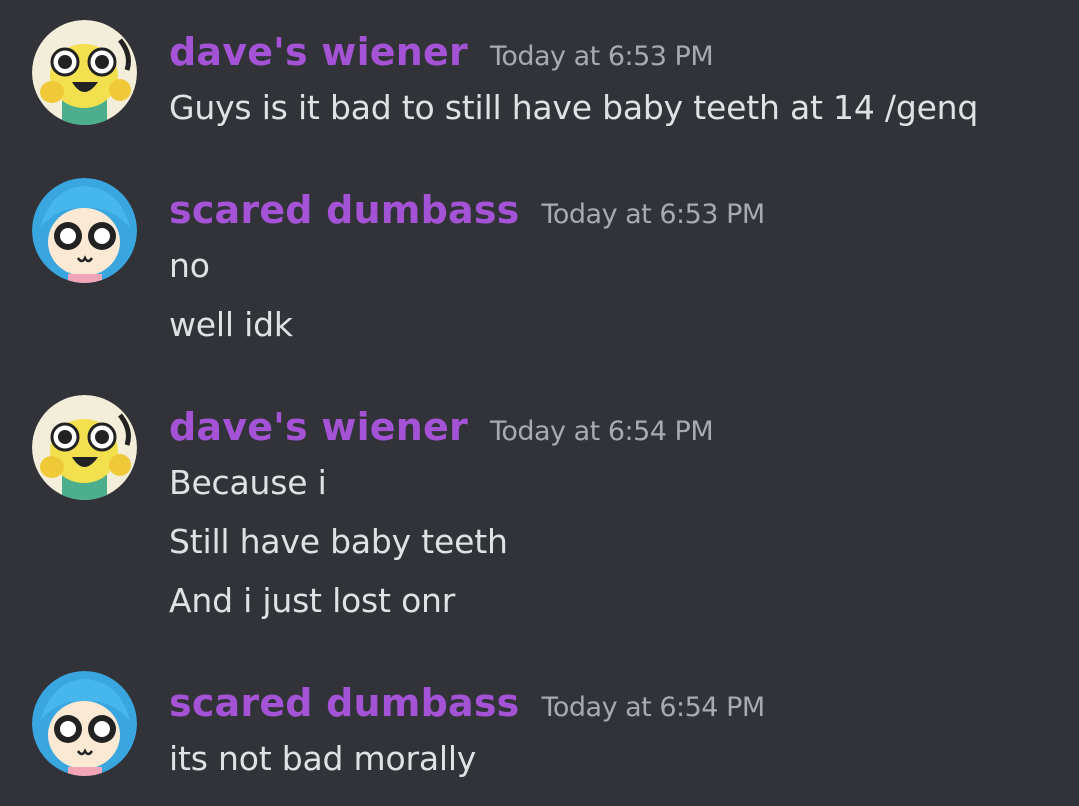  Describe the element at coordinates (189, 265) in the screenshot. I see `message-text: no` at that location.